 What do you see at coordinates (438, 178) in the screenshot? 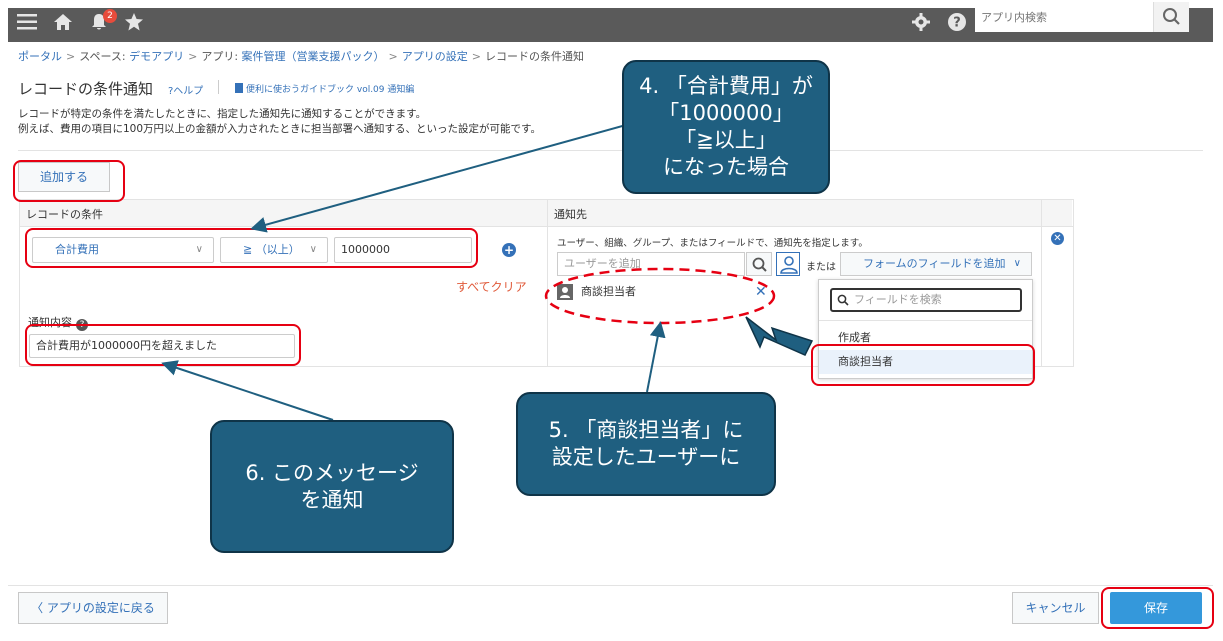
I see `arrow-condition` at bounding box center [438, 178].